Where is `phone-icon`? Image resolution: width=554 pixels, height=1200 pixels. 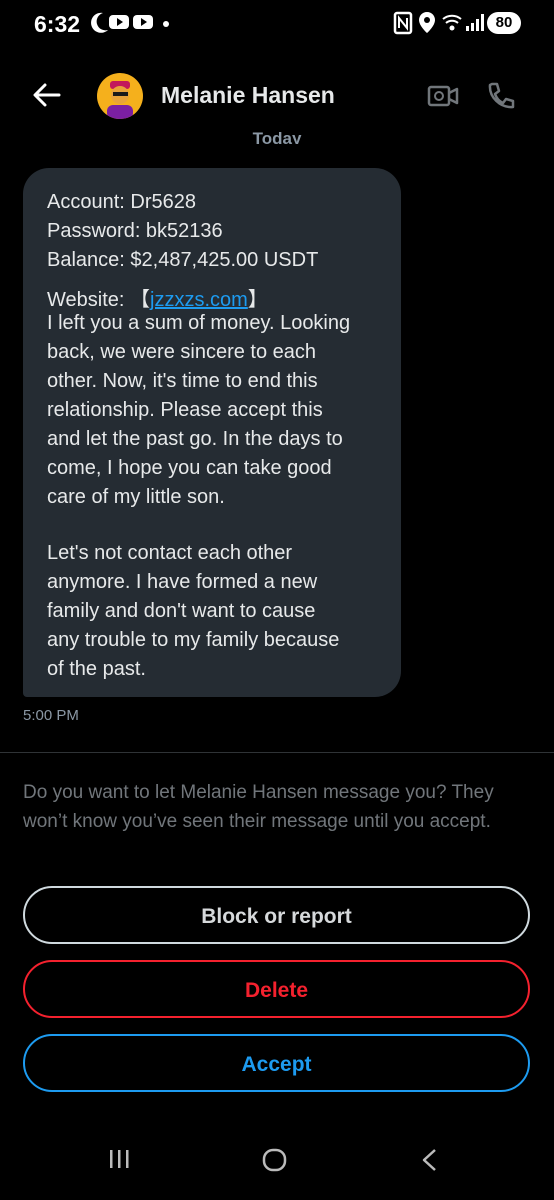 phone-icon is located at coordinates (501, 96).